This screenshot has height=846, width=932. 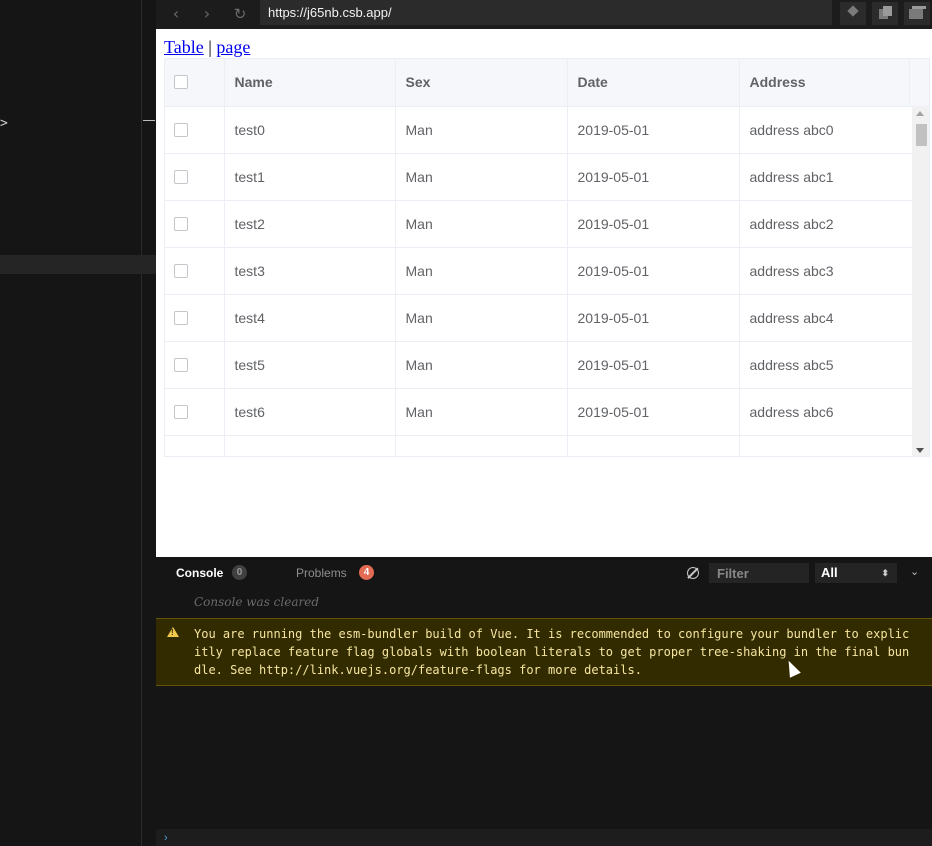 I want to click on table-row: test5 Man 2019-05-01 address abc5, so click(x=539, y=365).